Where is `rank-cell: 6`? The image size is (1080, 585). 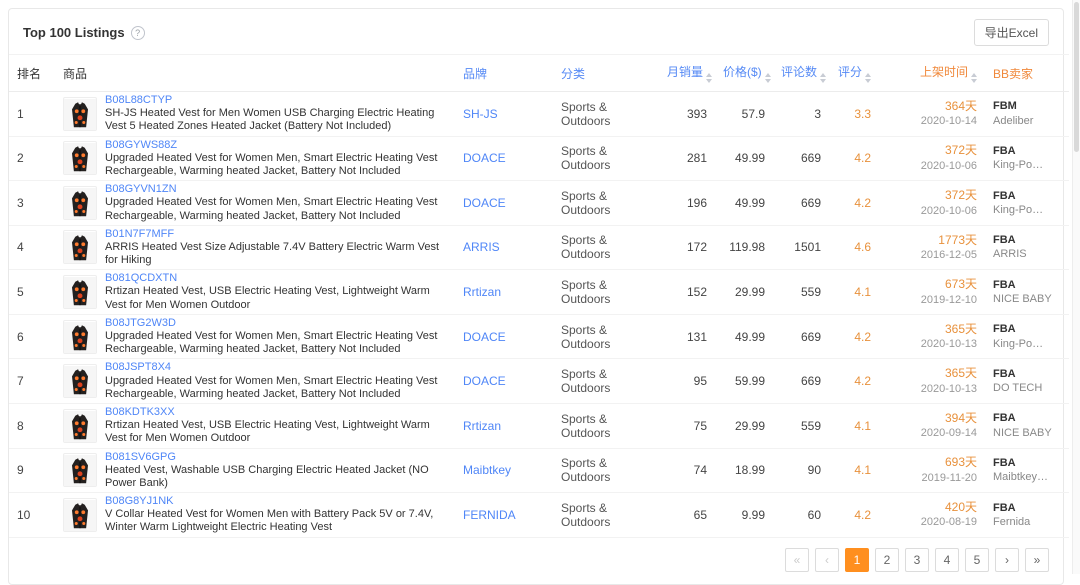 rank-cell: 6 is located at coordinates (32, 337).